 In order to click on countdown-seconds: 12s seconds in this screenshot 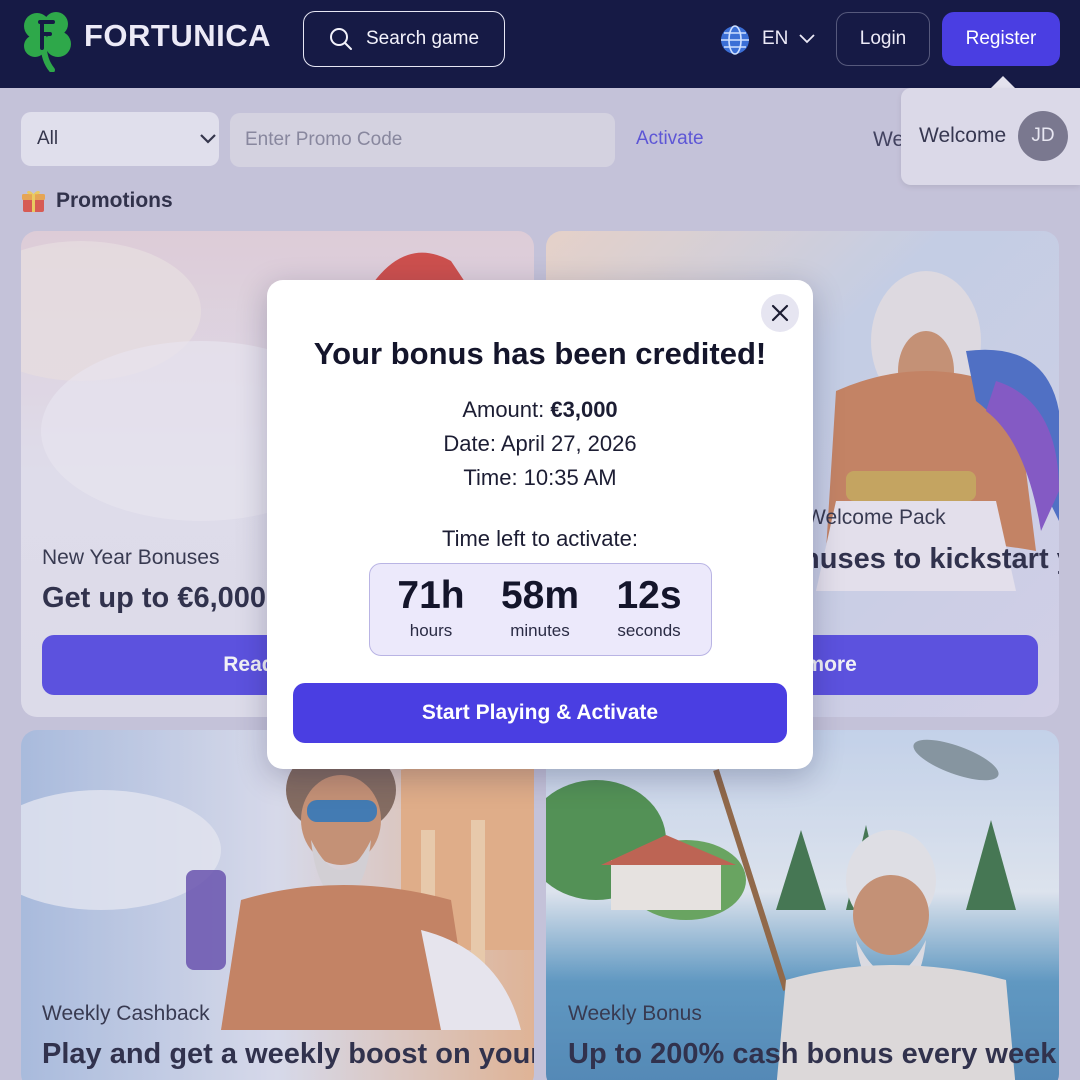, I will do `click(649, 607)`.